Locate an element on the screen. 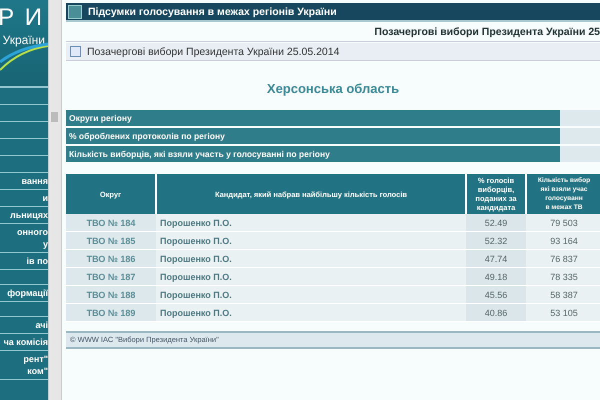  summary-label: Кількість виборців, які взяли участь у голосуванні по регіону is located at coordinates (313, 154).